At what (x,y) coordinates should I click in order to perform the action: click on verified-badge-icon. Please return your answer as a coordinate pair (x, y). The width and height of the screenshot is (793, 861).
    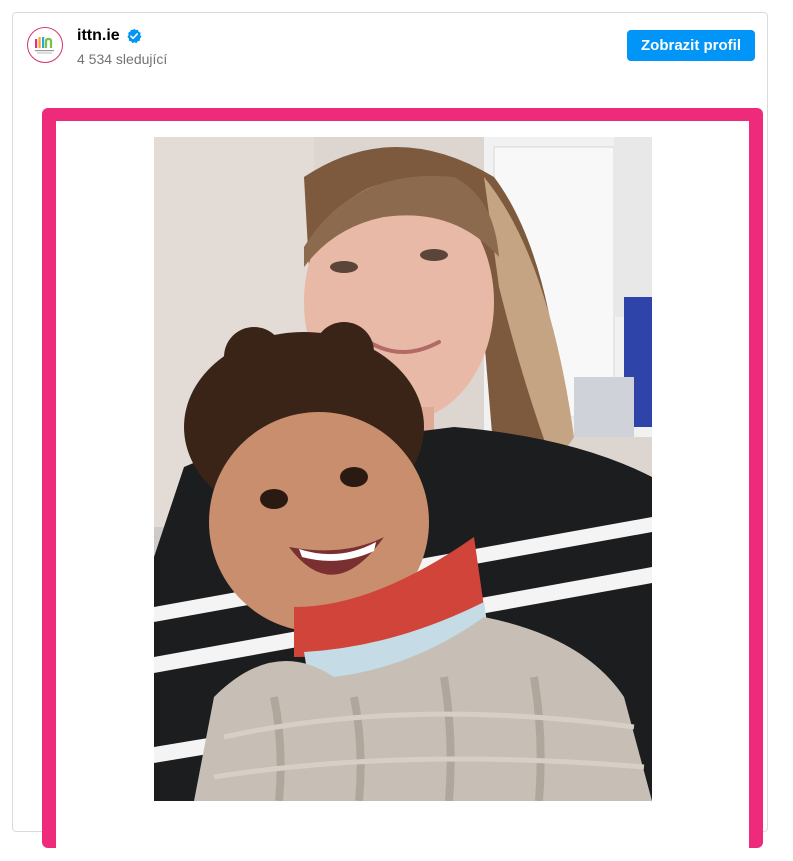
    Looking at the image, I should click on (134, 36).